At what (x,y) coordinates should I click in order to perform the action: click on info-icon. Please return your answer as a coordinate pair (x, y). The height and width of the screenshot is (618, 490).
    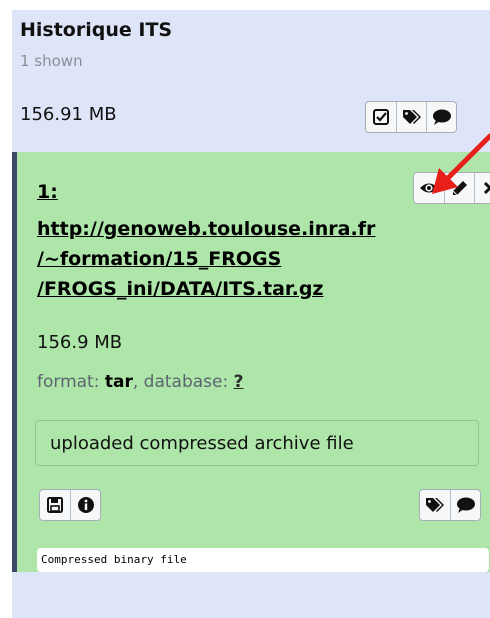
    Looking at the image, I should click on (86, 505).